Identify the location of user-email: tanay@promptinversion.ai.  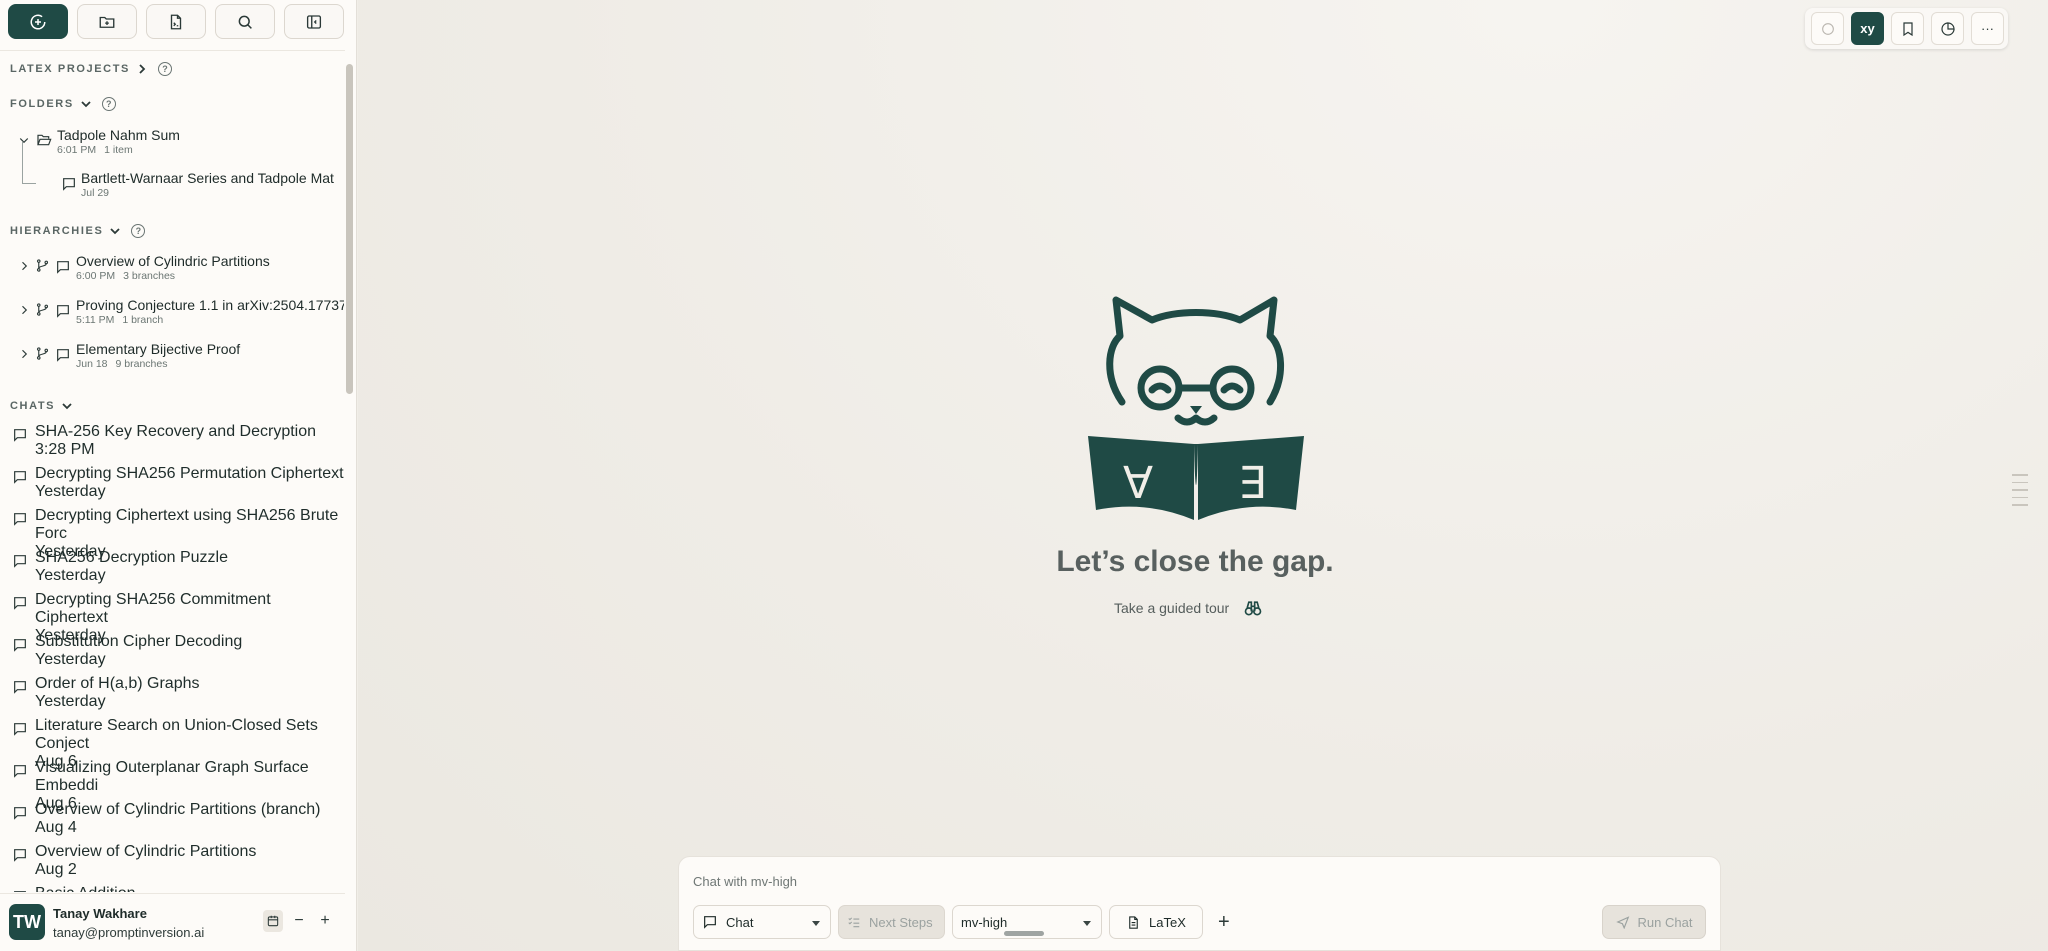
(129, 932).